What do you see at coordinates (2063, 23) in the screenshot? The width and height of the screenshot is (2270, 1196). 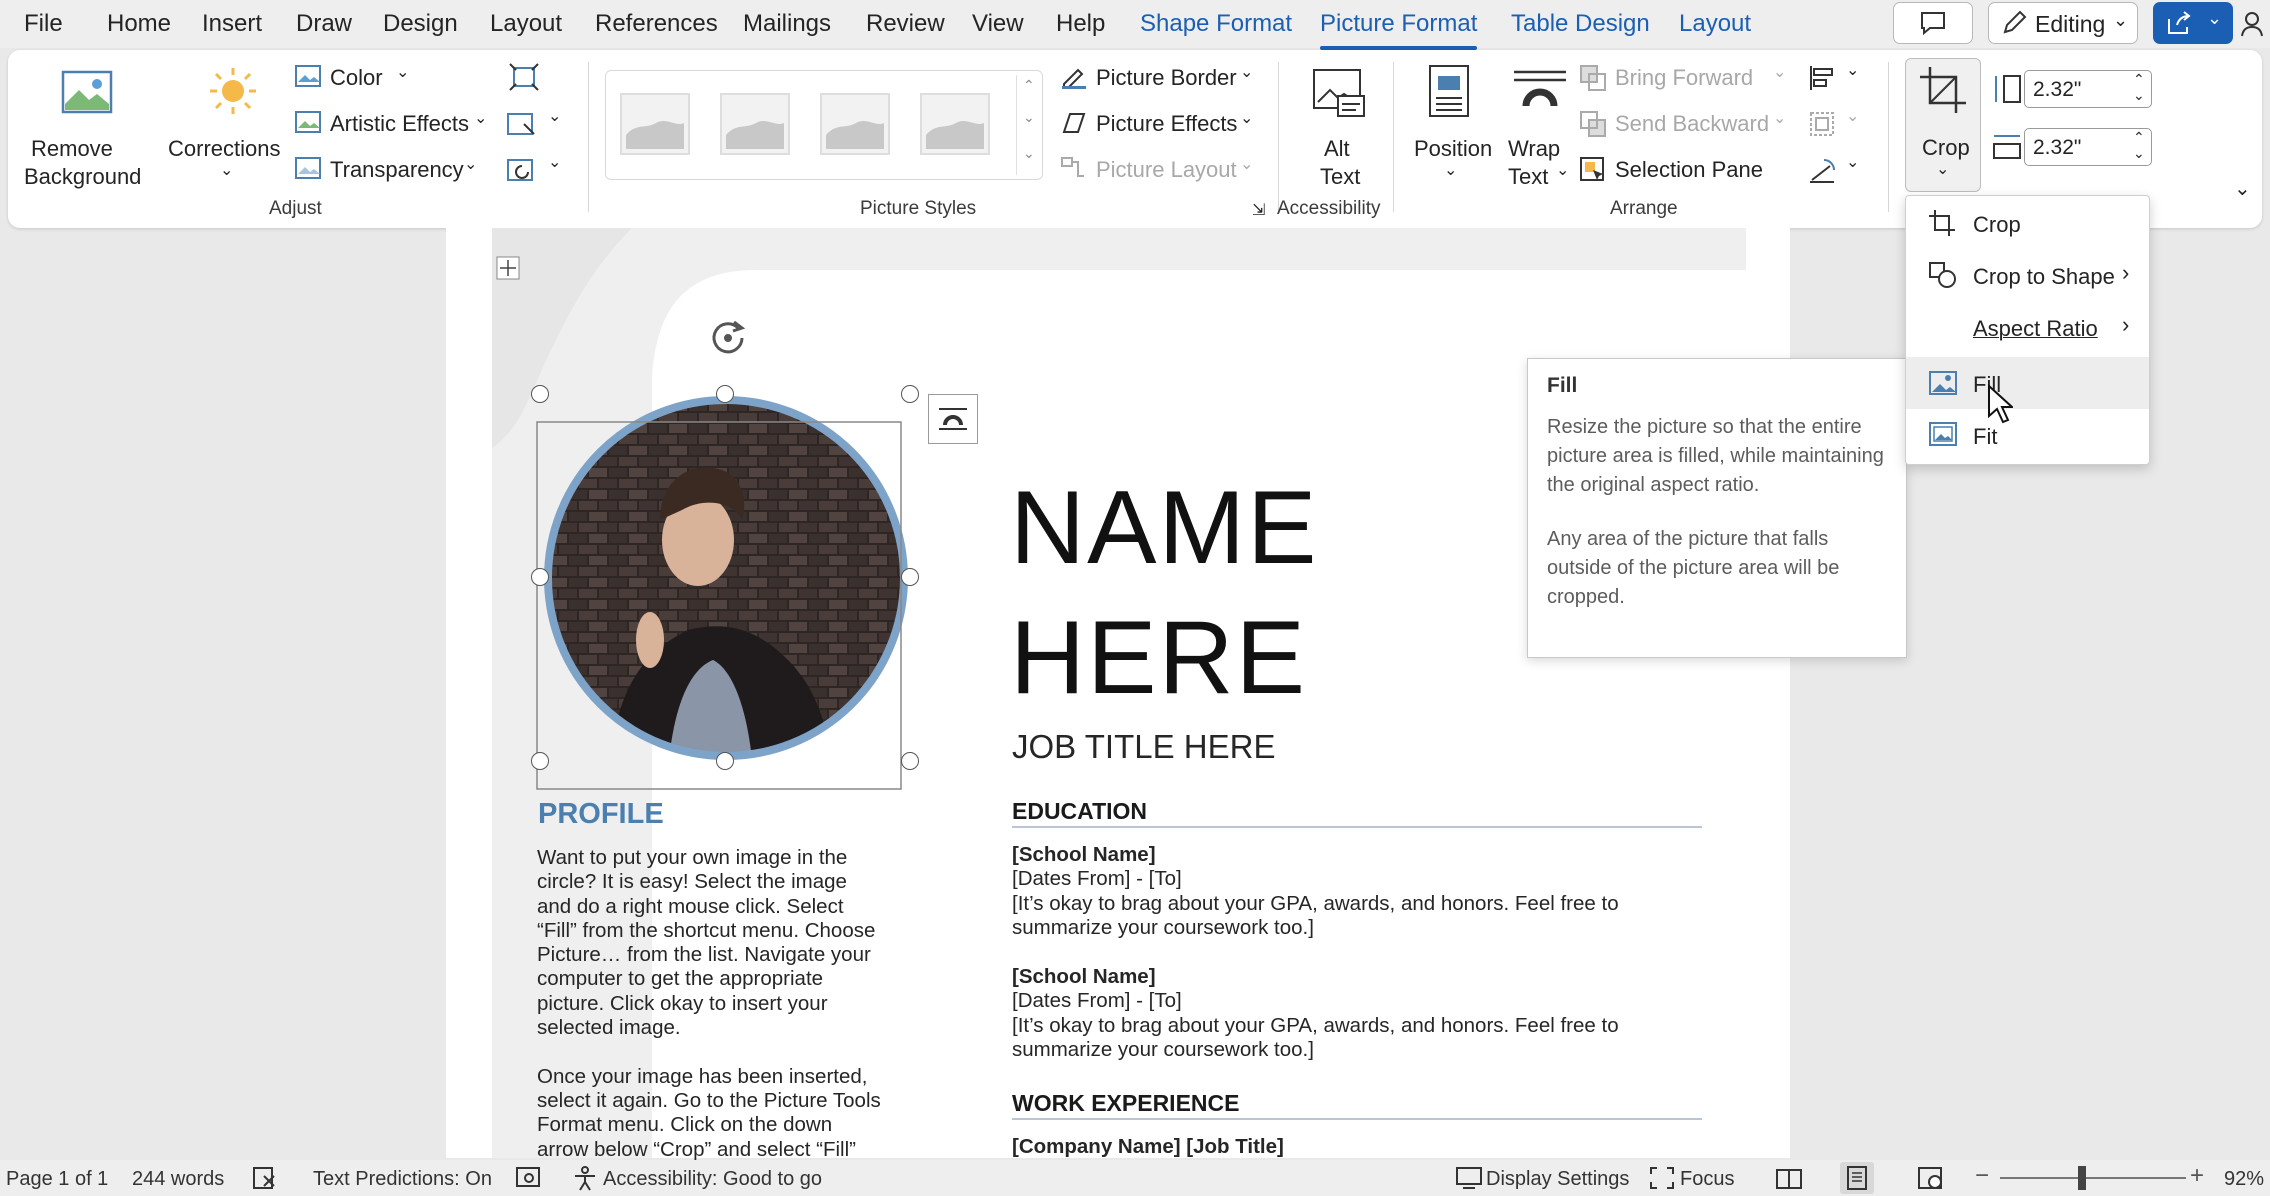 I see `editing-mode-button: Editing ⌄` at bounding box center [2063, 23].